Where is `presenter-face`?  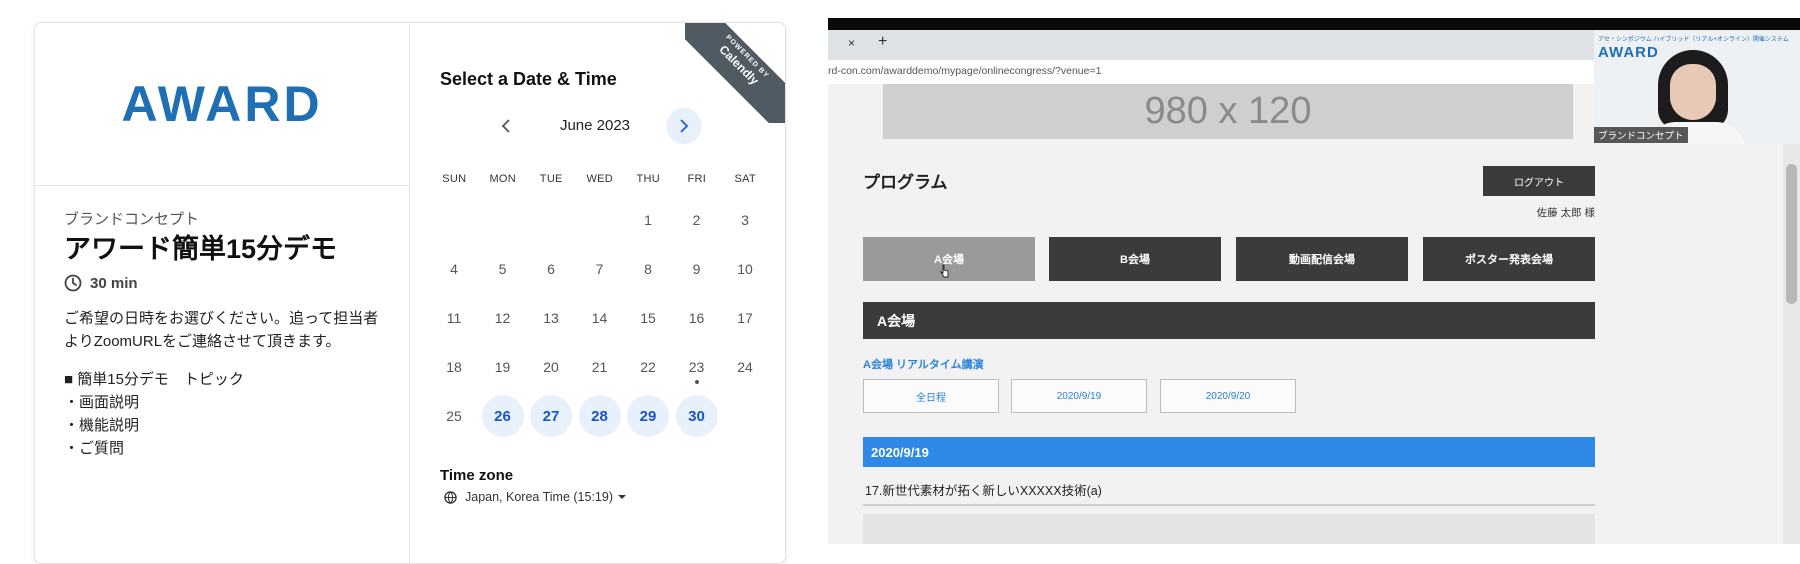
presenter-face is located at coordinates (1693, 92).